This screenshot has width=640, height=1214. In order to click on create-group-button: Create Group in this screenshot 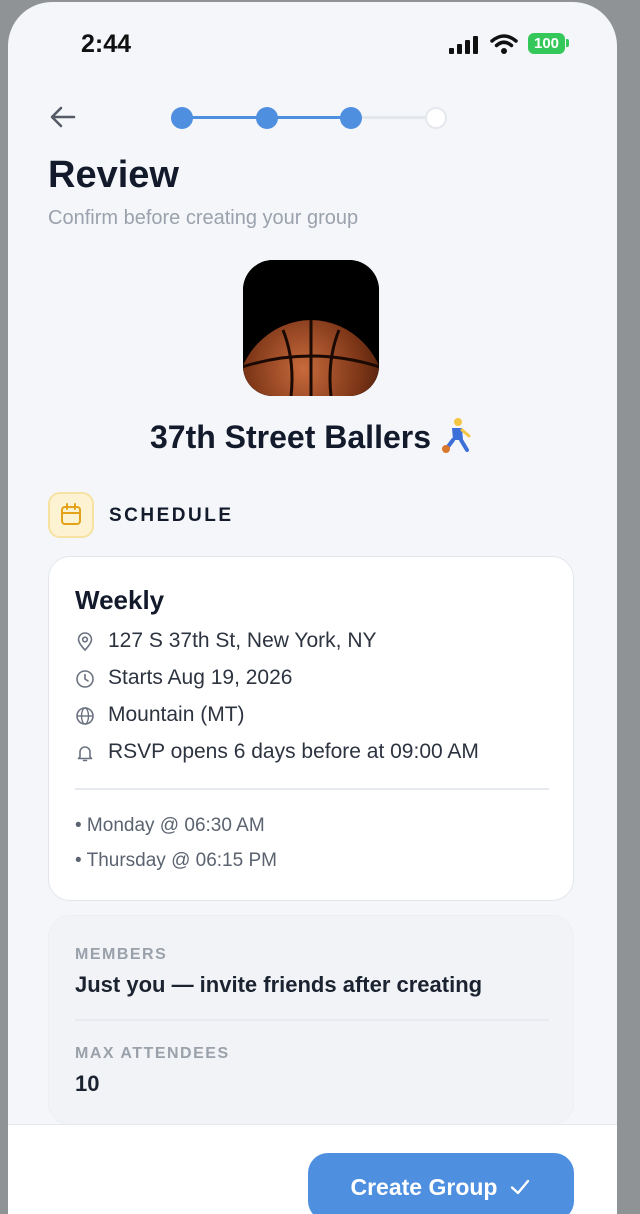, I will do `click(441, 1183)`.